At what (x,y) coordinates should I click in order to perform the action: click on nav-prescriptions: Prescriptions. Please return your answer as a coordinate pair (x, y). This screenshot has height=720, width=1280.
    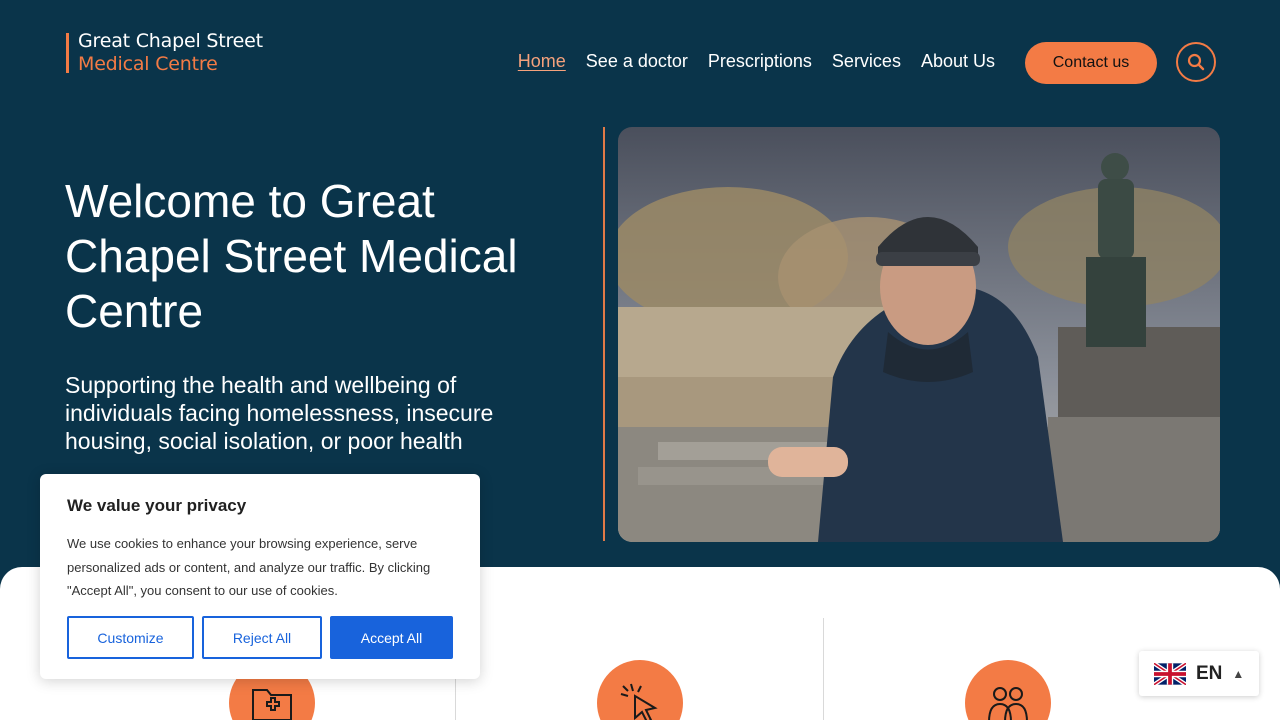
    Looking at the image, I should click on (760, 61).